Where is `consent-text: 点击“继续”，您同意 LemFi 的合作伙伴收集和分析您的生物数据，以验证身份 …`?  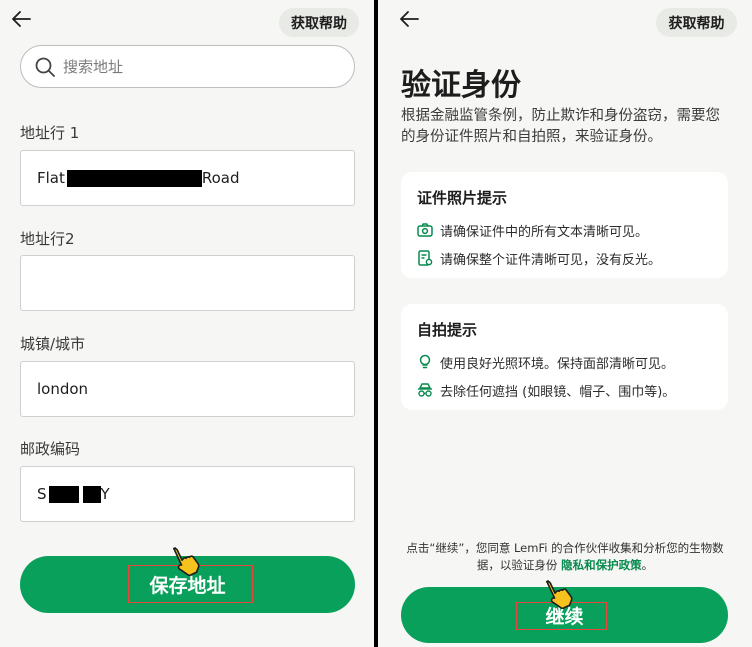 consent-text: 点击“继续”，您同意 LemFi 的合作伙伴收集和分析您的生物数据，以验证身份 … is located at coordinates (565, 557).